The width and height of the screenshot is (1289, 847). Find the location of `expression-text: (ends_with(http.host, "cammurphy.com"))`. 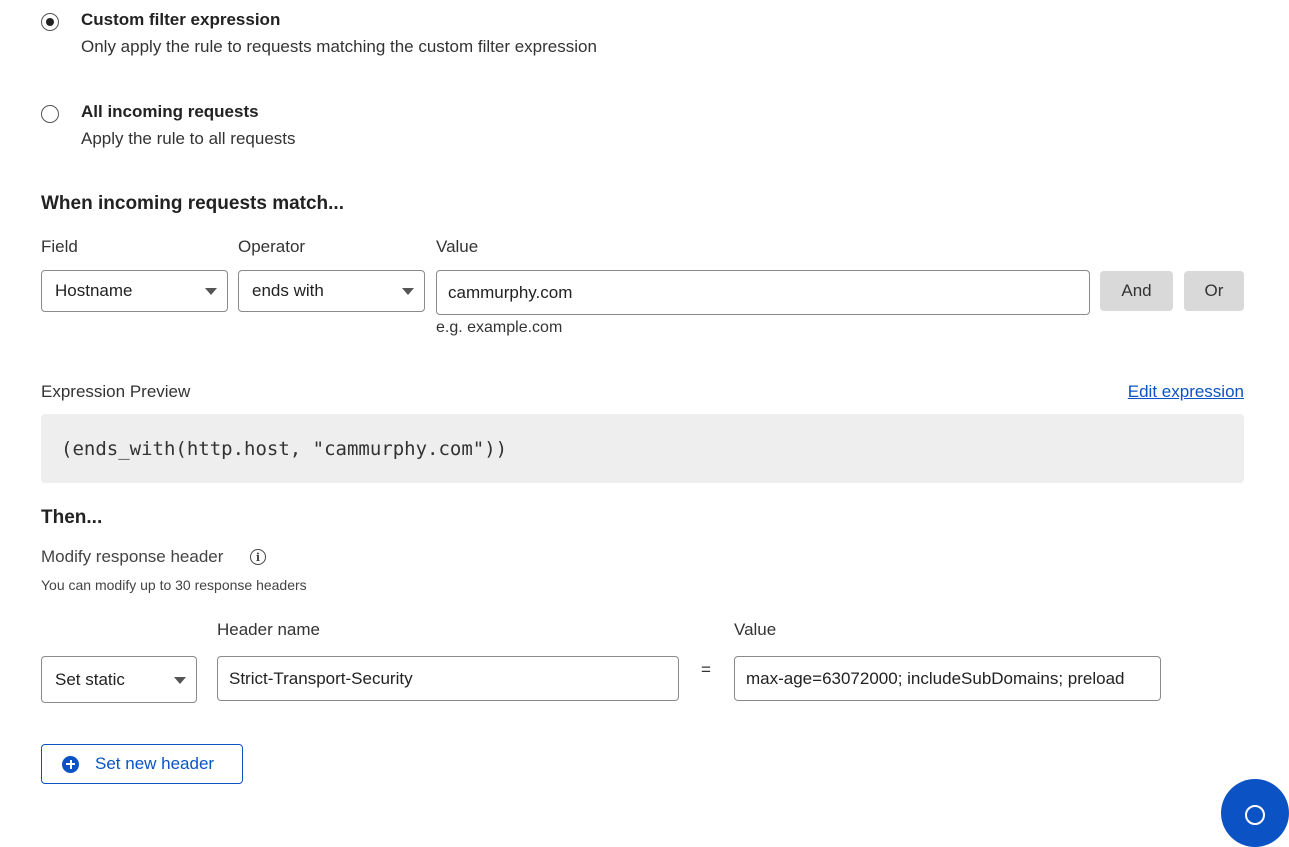

expression-text: (ends_with(http.host, "cammurphy.com")) is located at coordinates (284, 448).